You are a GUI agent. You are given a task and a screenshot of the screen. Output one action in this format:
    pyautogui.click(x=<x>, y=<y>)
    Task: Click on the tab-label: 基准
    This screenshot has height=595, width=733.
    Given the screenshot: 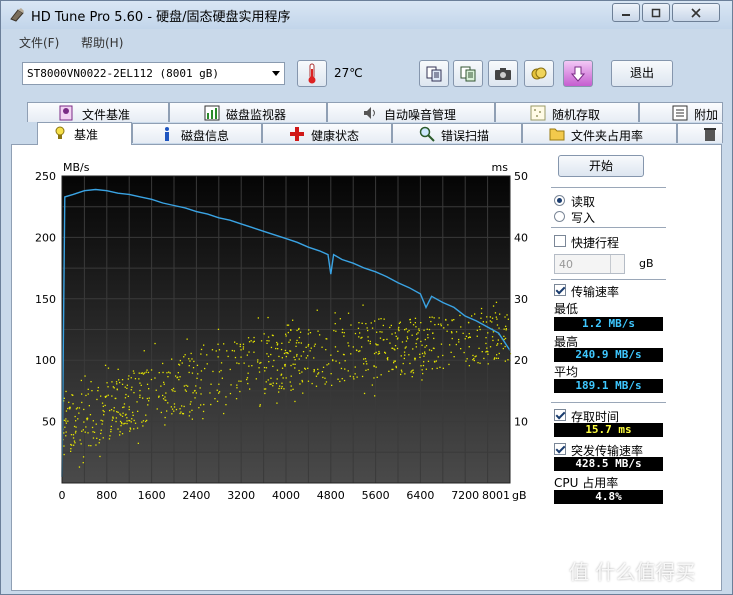 What is the action you would take?
    pyautogui.click(x=86, y=135)
    